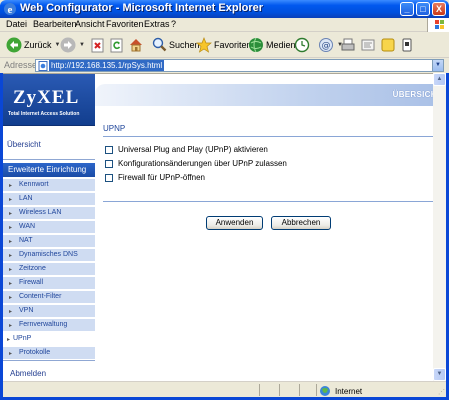 This screenshot has width=449, height=400. I want to click on menu-ansicht: Ansicht, so click(90, 24).